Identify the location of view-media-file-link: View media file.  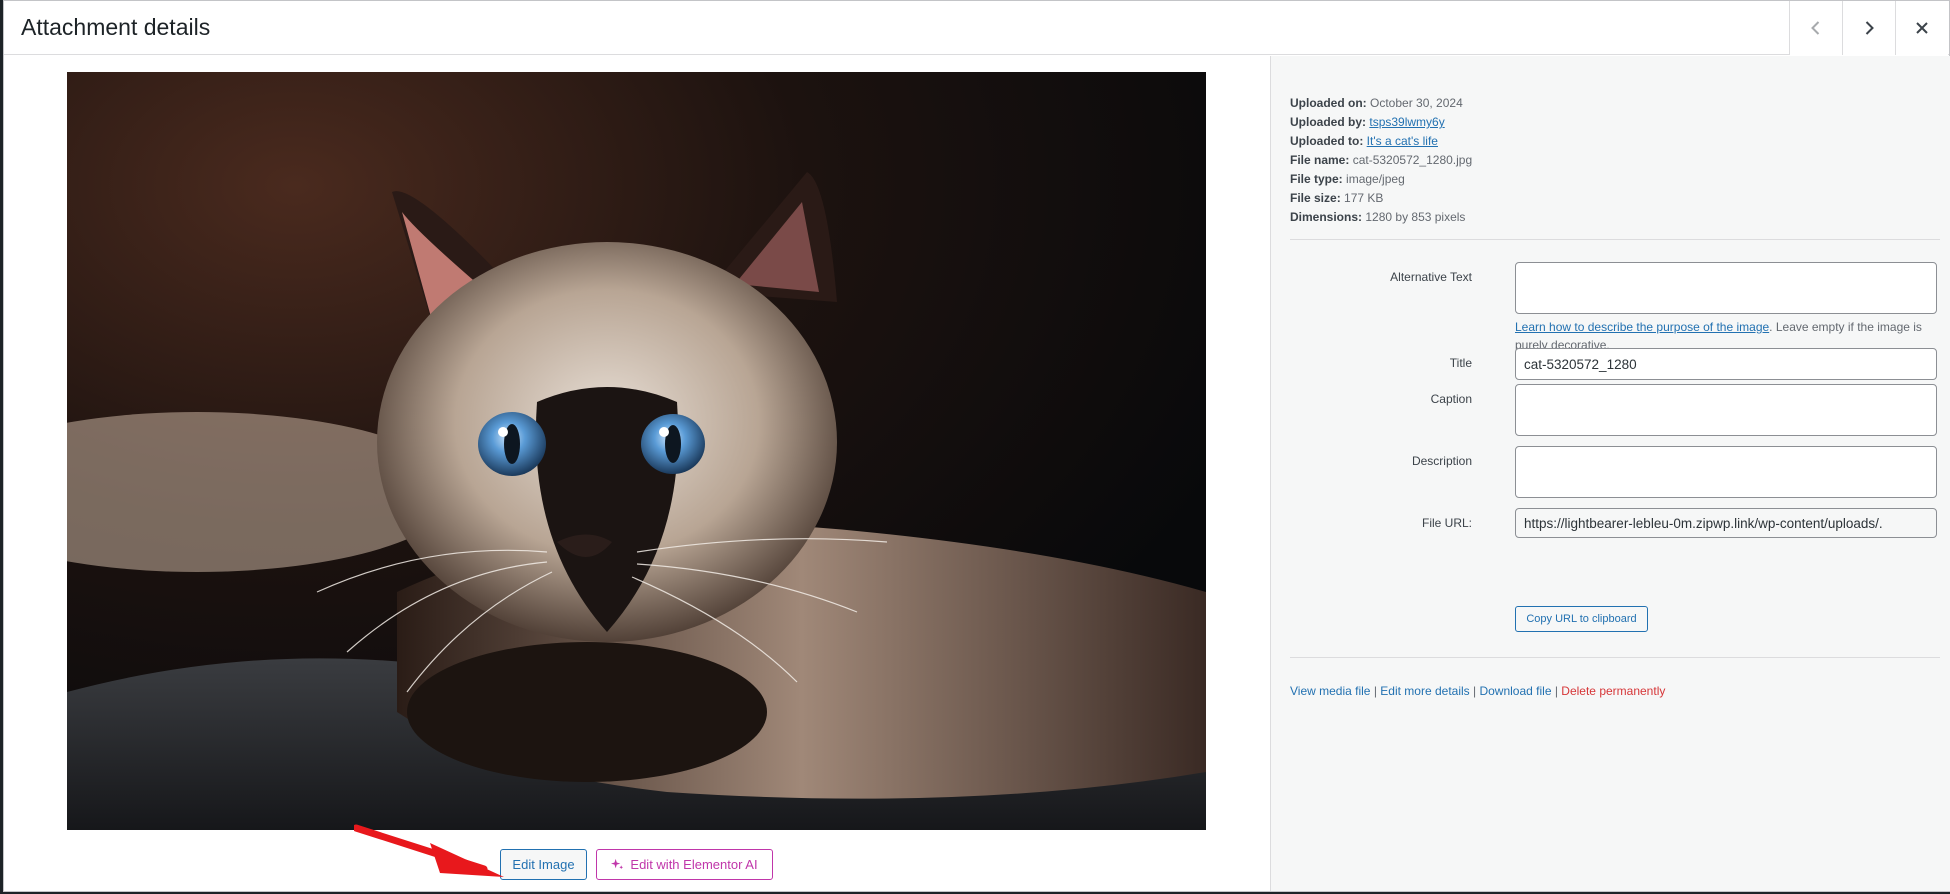
(1330, 691).